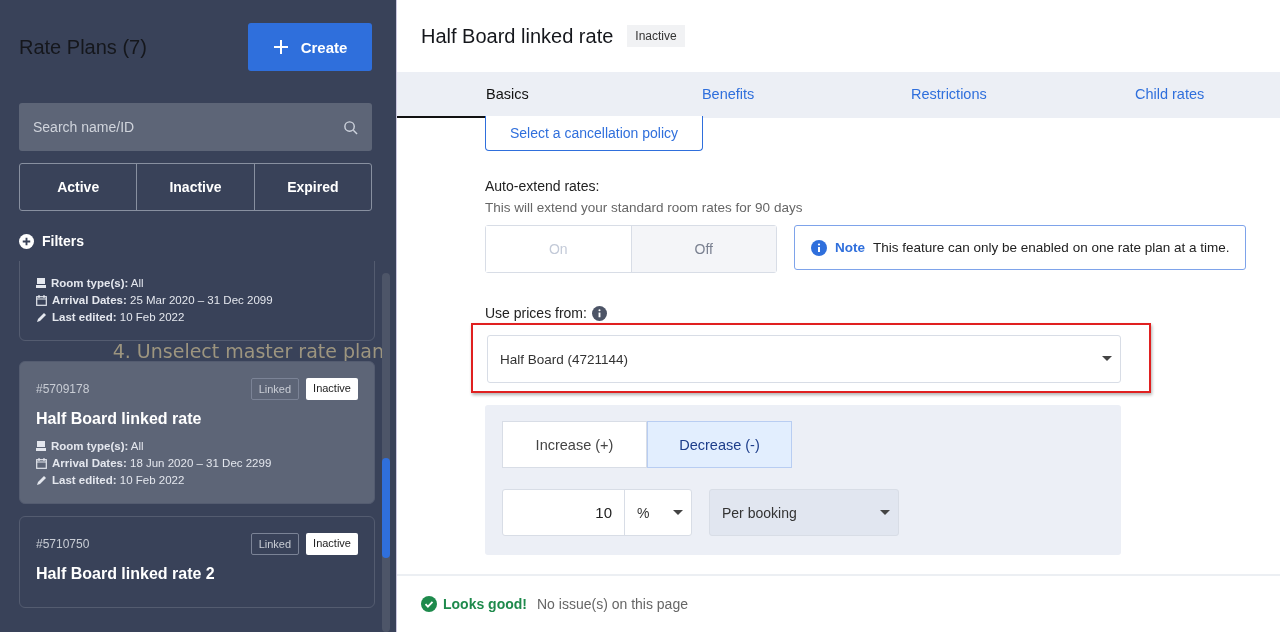 Image resolution: width=1280 pixels, height=632 pixels. Describe the element at coordinates (429, 604) in the screenshot. I see `check-circle-icon` at that location.